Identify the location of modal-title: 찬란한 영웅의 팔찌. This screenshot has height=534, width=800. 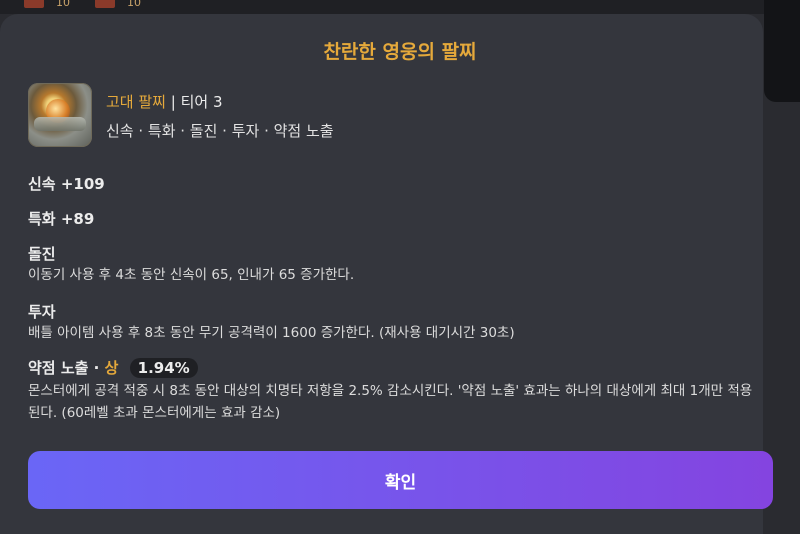
(400, 52).